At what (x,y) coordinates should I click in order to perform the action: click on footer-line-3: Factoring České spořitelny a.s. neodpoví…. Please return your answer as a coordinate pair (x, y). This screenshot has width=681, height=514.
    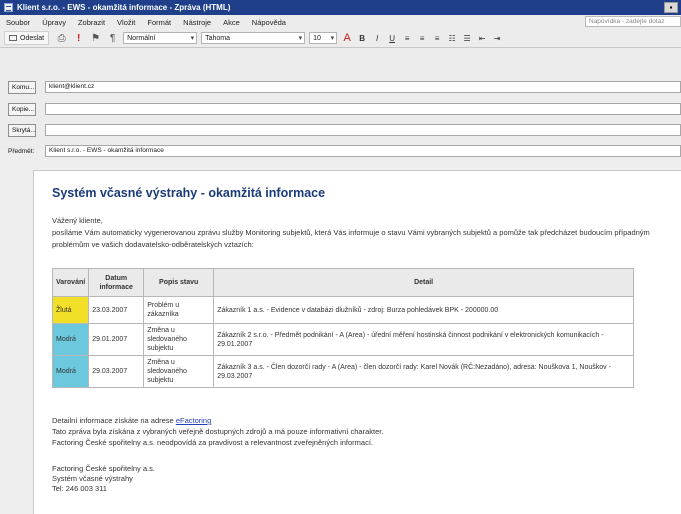
    Looking at the image, I should click on (212, 442).